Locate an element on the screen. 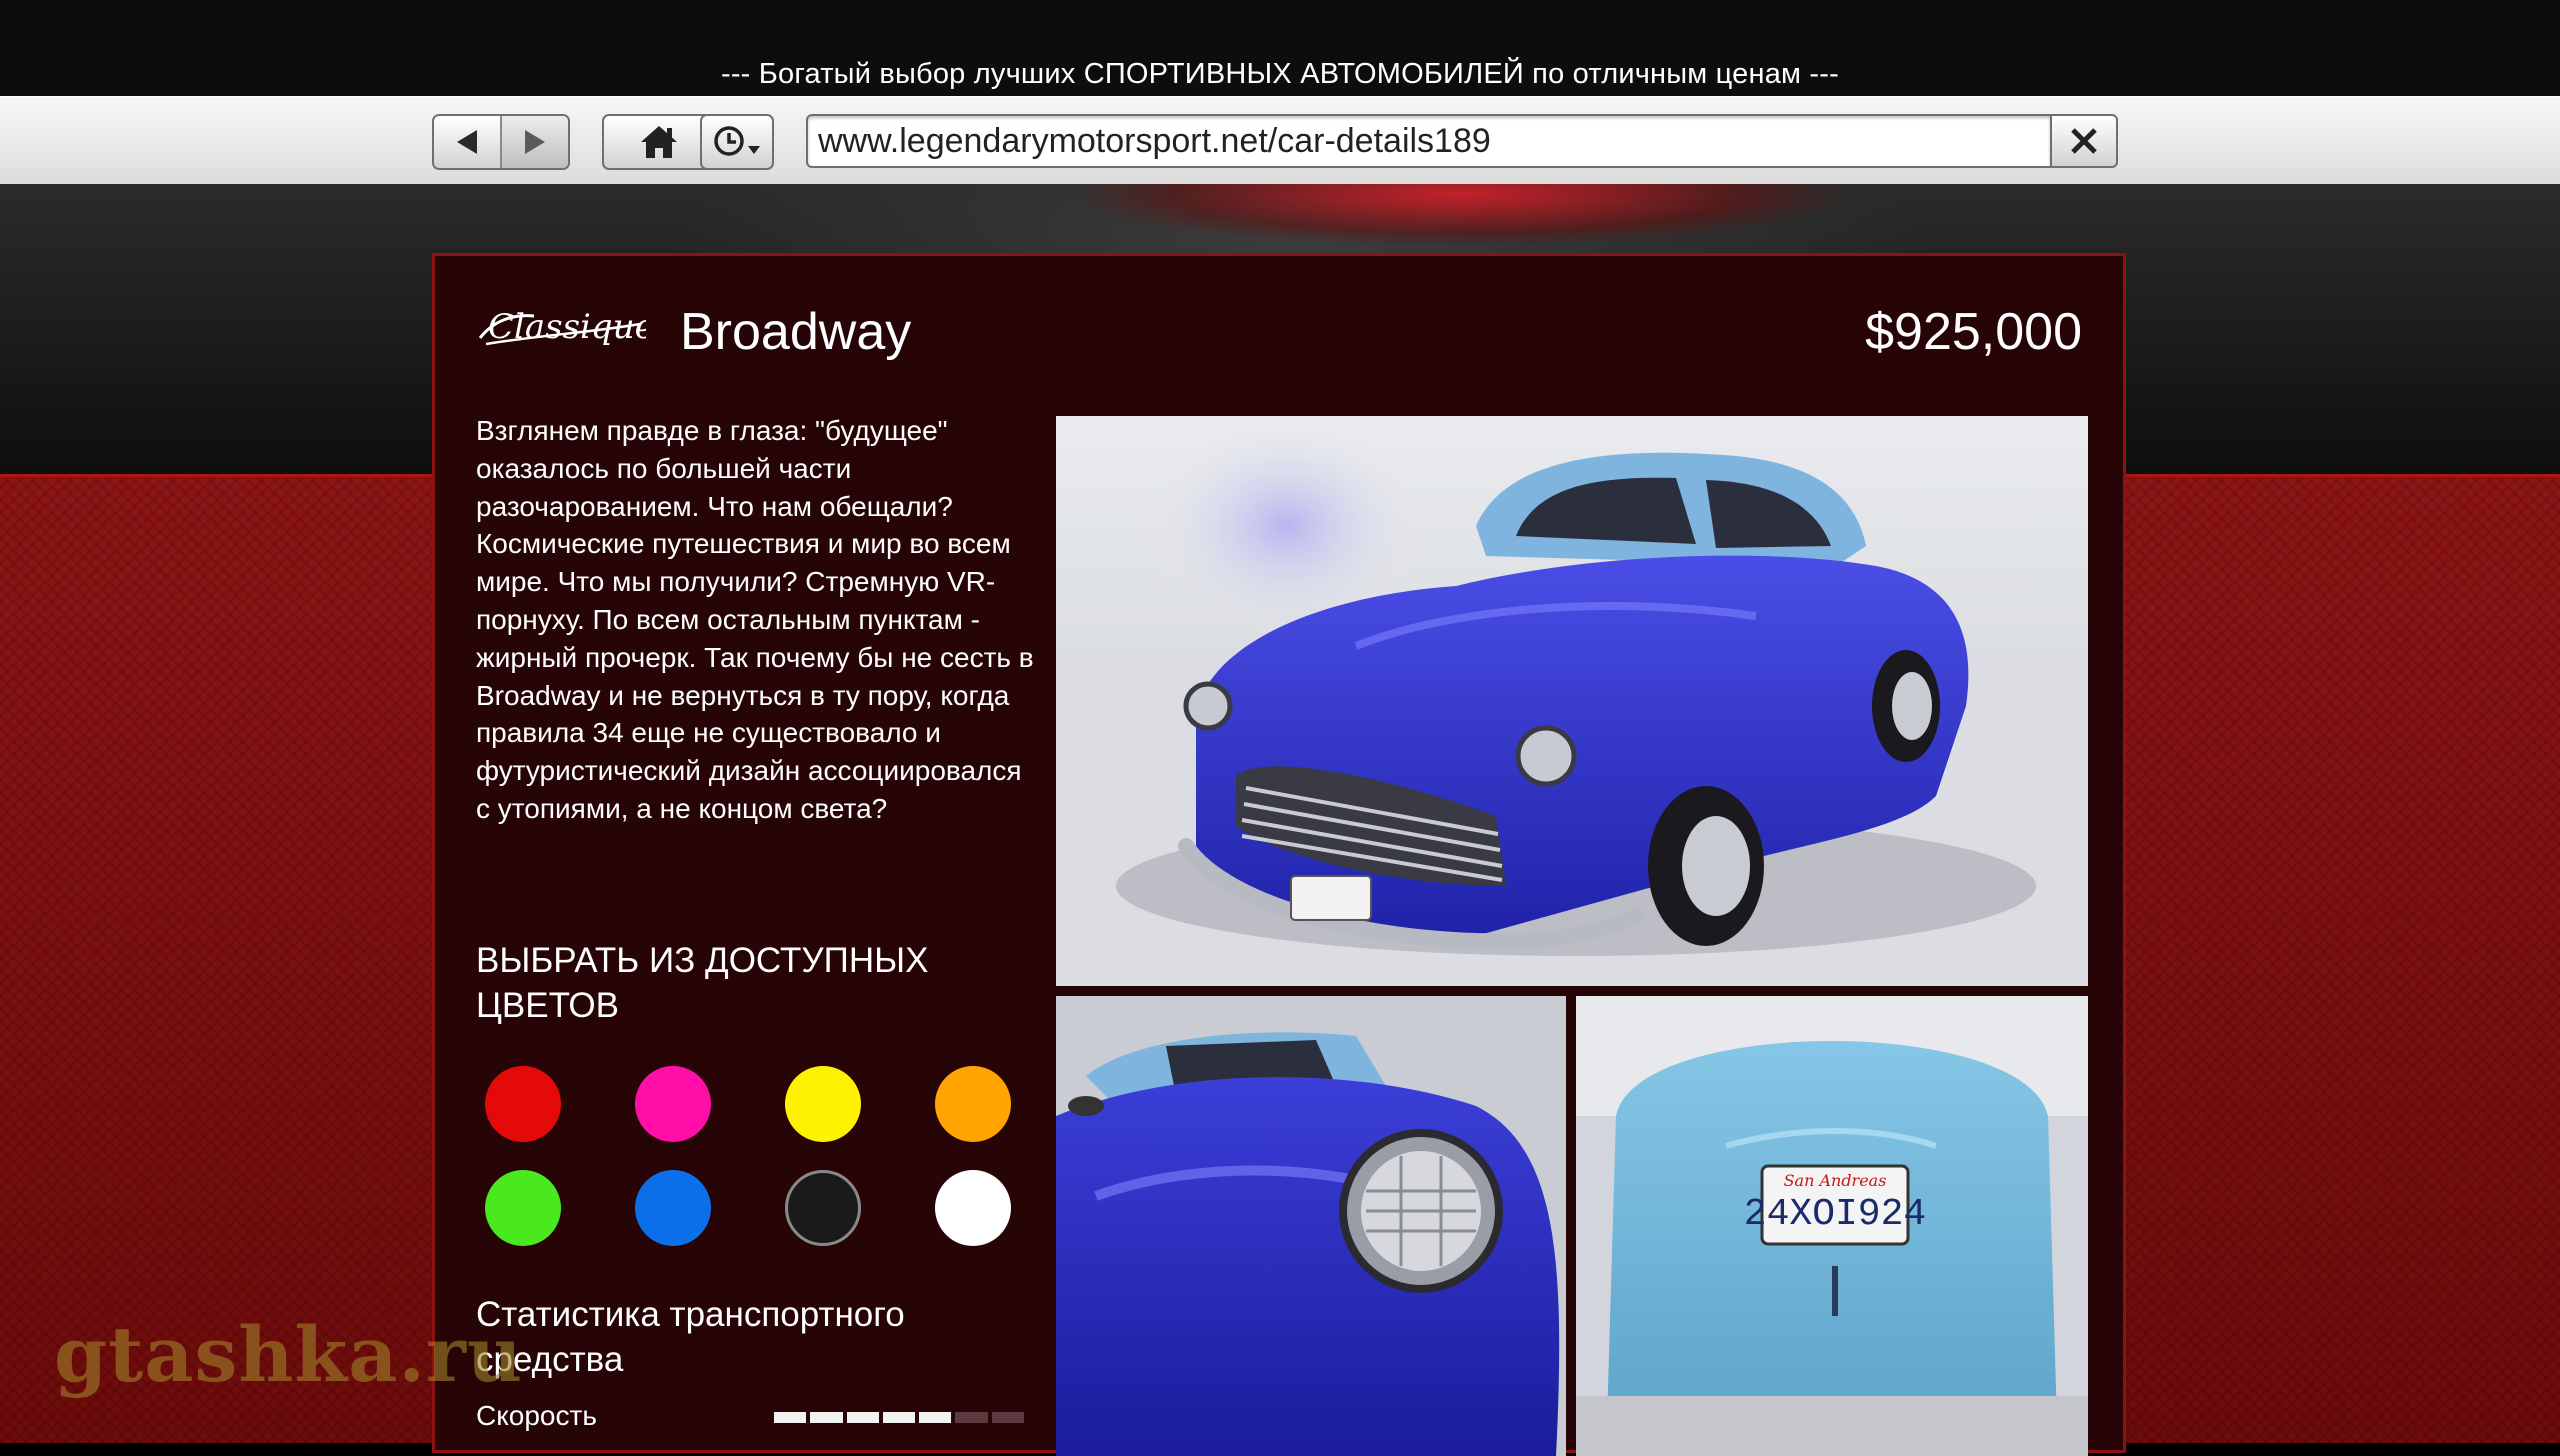 This screenshot has width=2560, height=1456. stats-heading: Статистика транспортного средства is located at coordinates (690, 1337).